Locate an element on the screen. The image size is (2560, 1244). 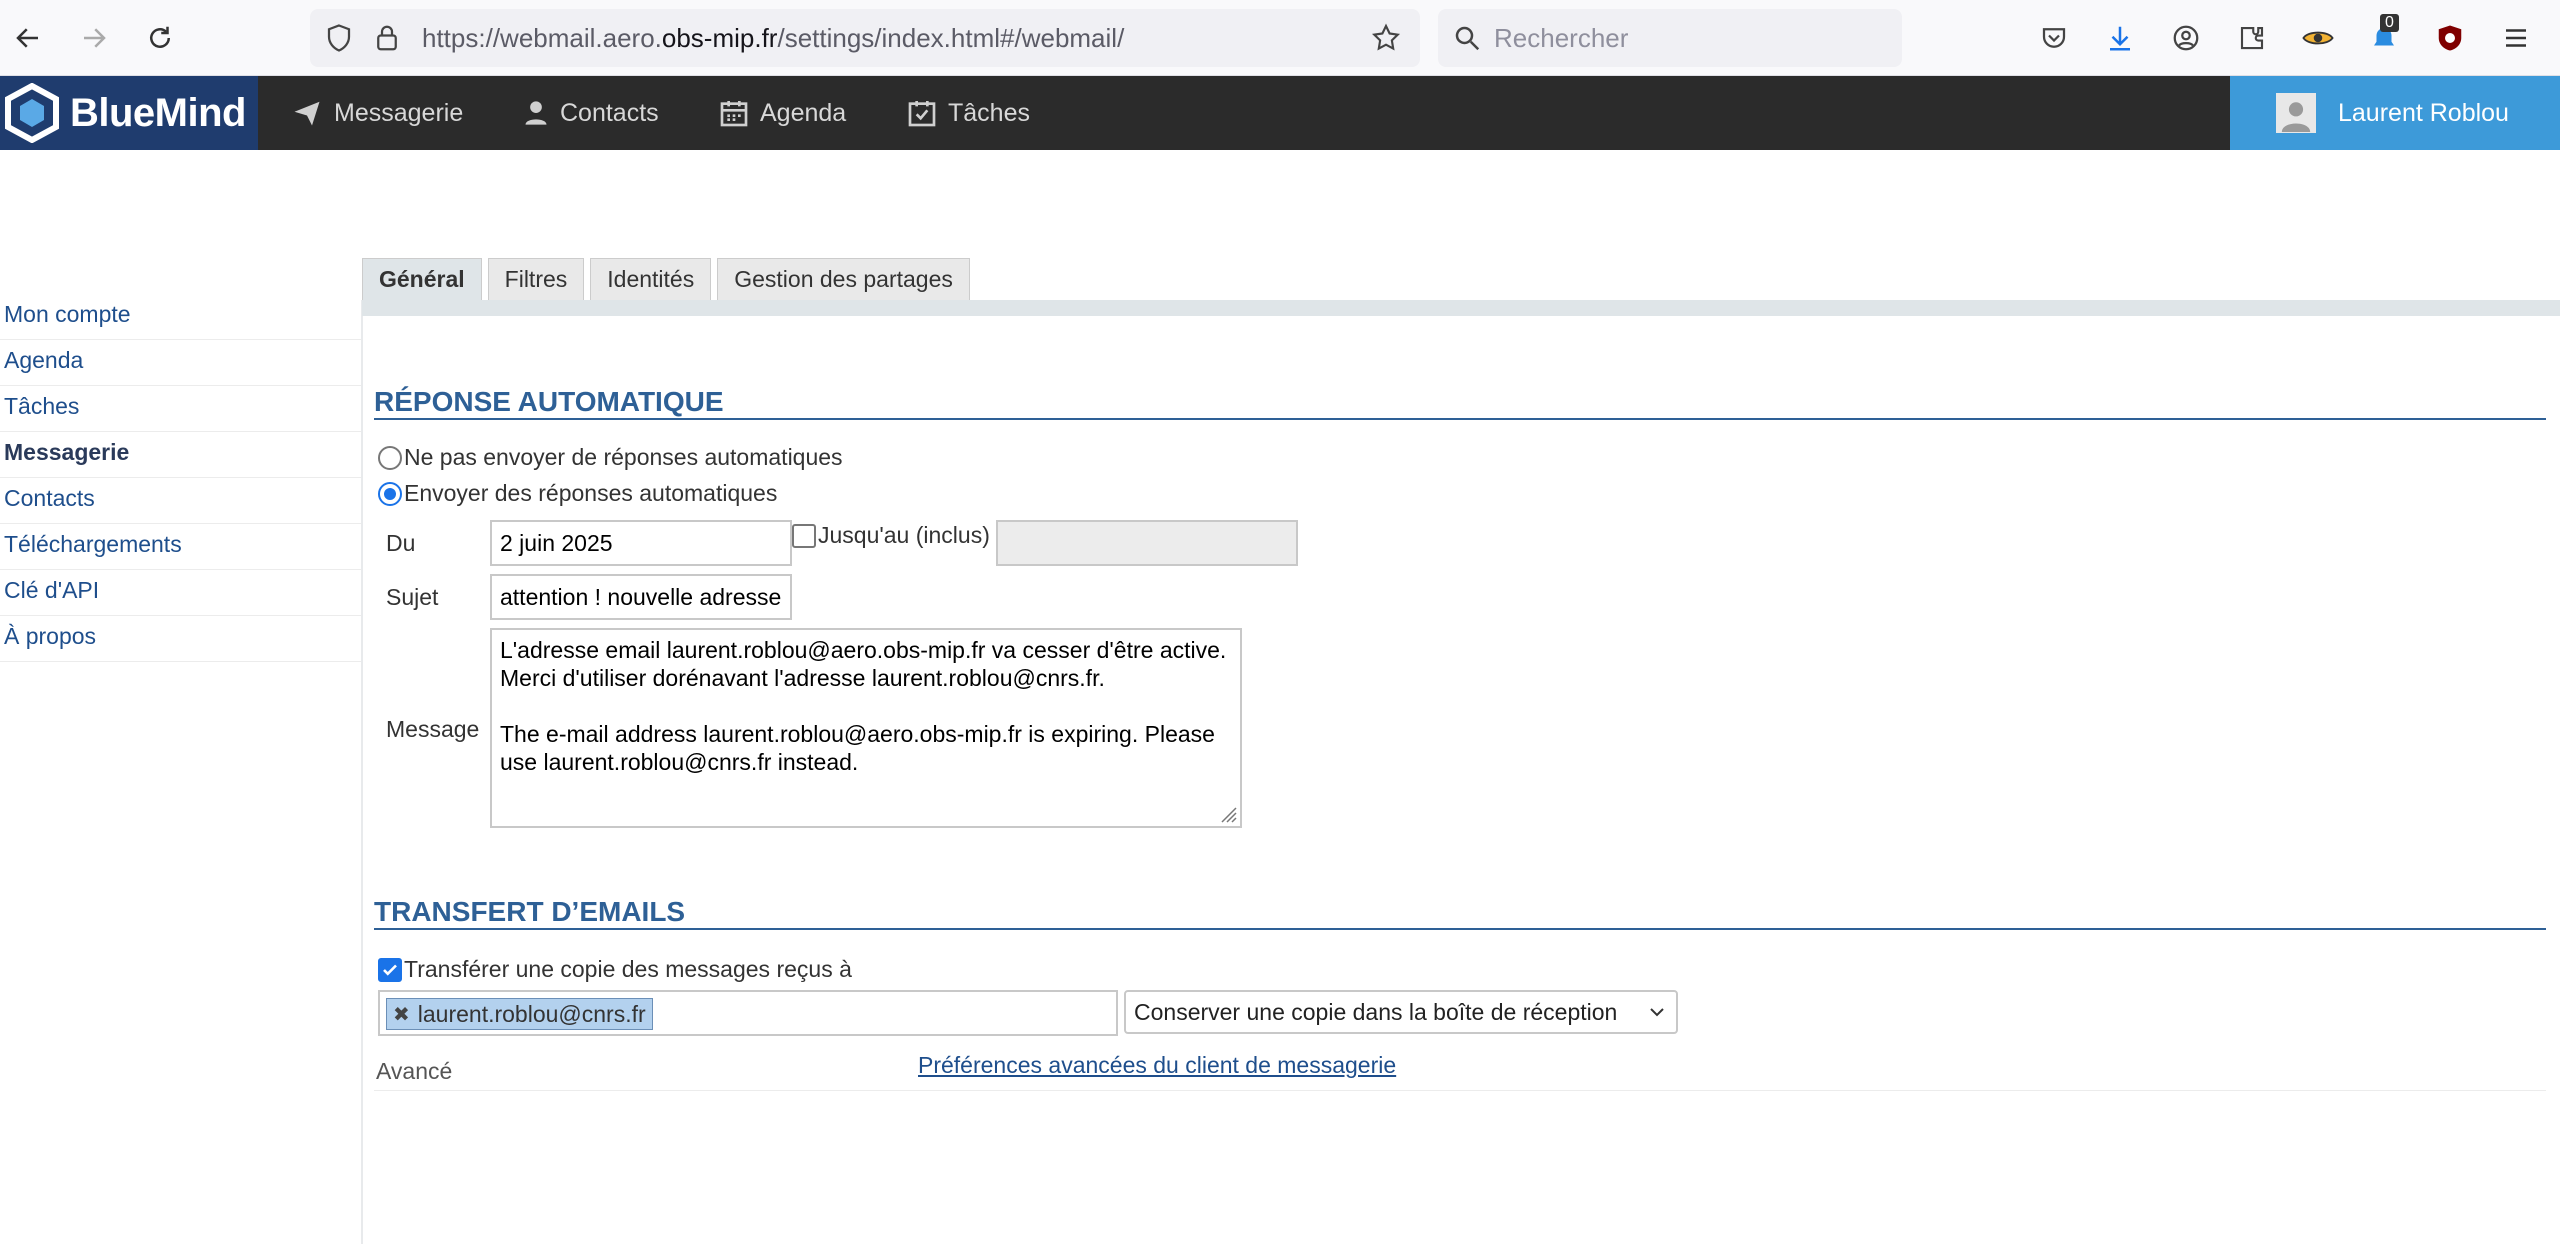
sidebar-item-messagerie: Messagerie is located at coordinates (181, 455).